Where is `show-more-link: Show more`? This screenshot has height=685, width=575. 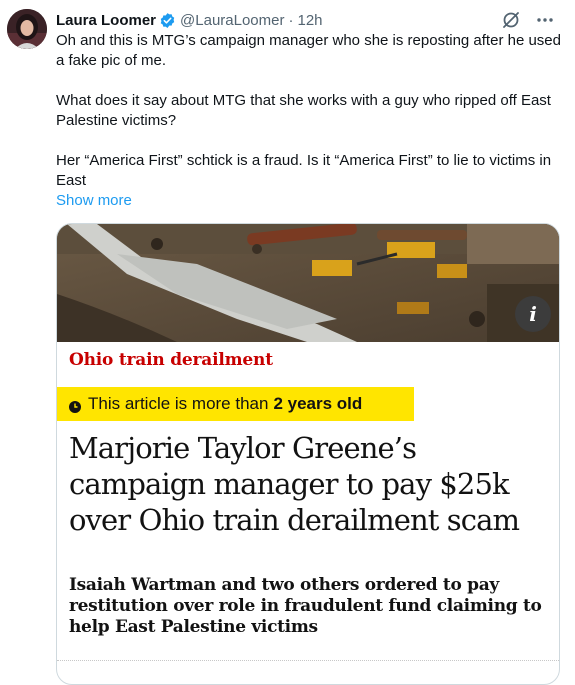 show-more-link: Show more is located at coordinates (94, 201).